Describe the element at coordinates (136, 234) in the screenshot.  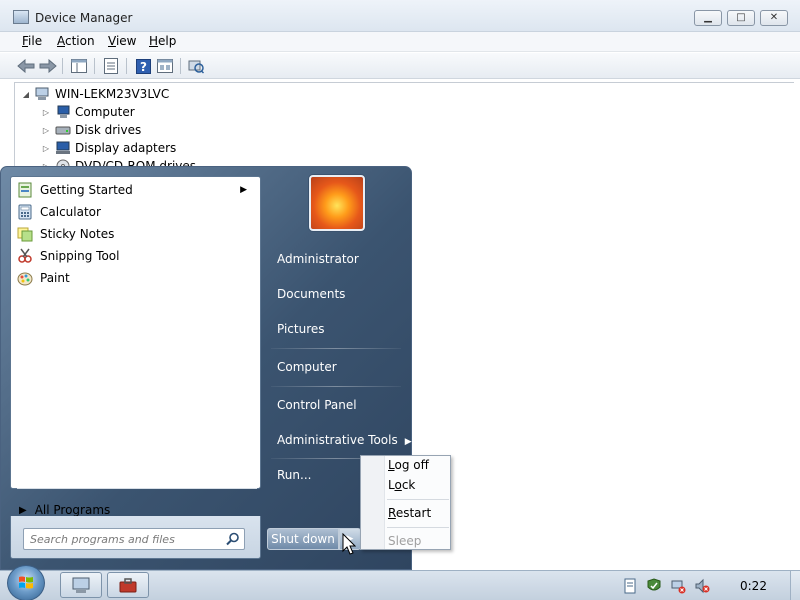
I see `program-sticky-notes: Sticky Notes` at that location.